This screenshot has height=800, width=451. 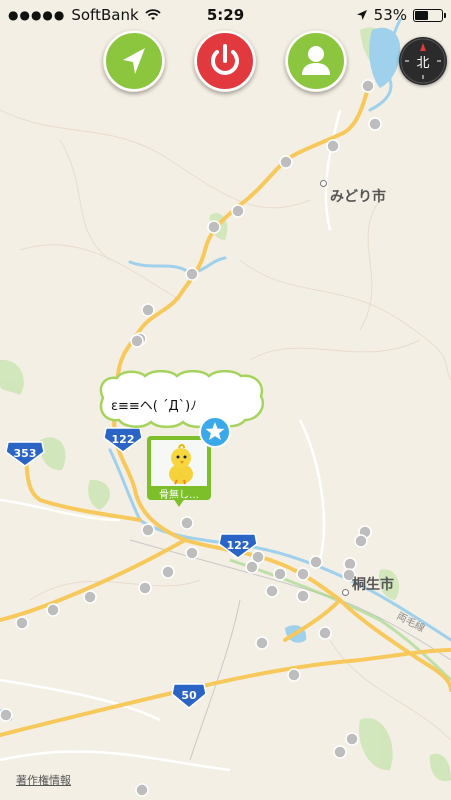 What do you see at coordinates (422, 63) in the screenshot?
I see `compass-north-label: 北` at bounding box center [422, 63].